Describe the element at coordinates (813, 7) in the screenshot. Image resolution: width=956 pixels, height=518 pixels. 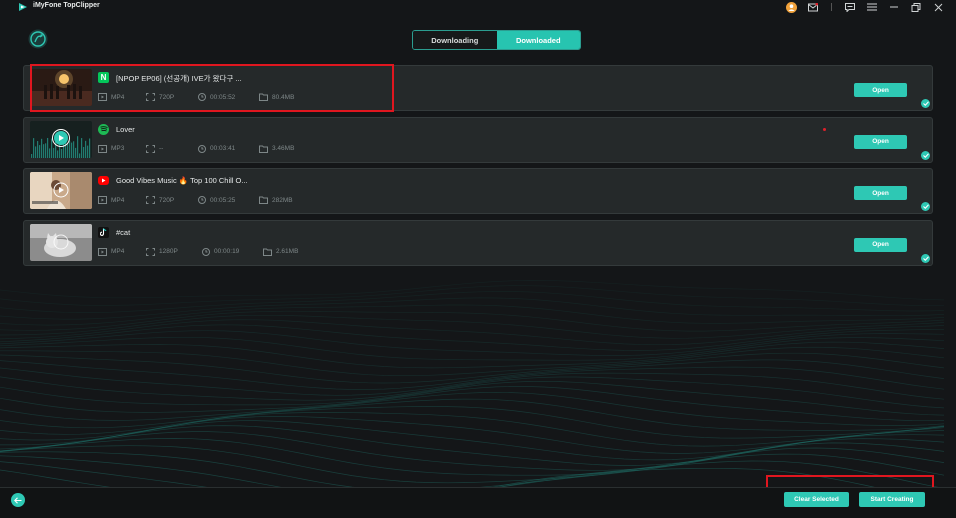
I see `mail-icon` at that location.